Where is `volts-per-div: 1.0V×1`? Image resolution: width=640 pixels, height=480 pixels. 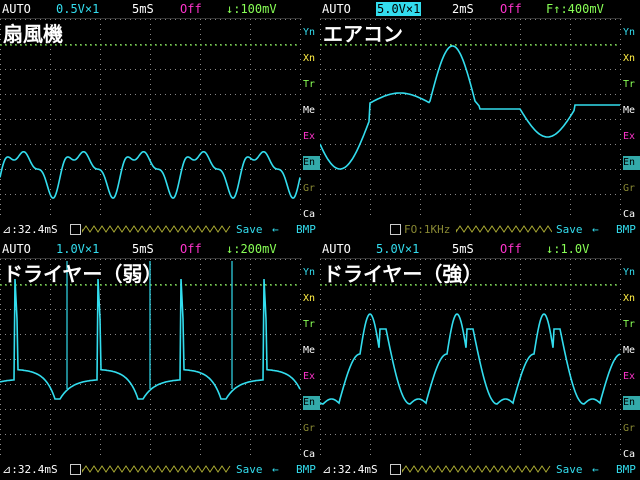 volts-per-div: 1.0V×1 is located at coordinates (77, 249).